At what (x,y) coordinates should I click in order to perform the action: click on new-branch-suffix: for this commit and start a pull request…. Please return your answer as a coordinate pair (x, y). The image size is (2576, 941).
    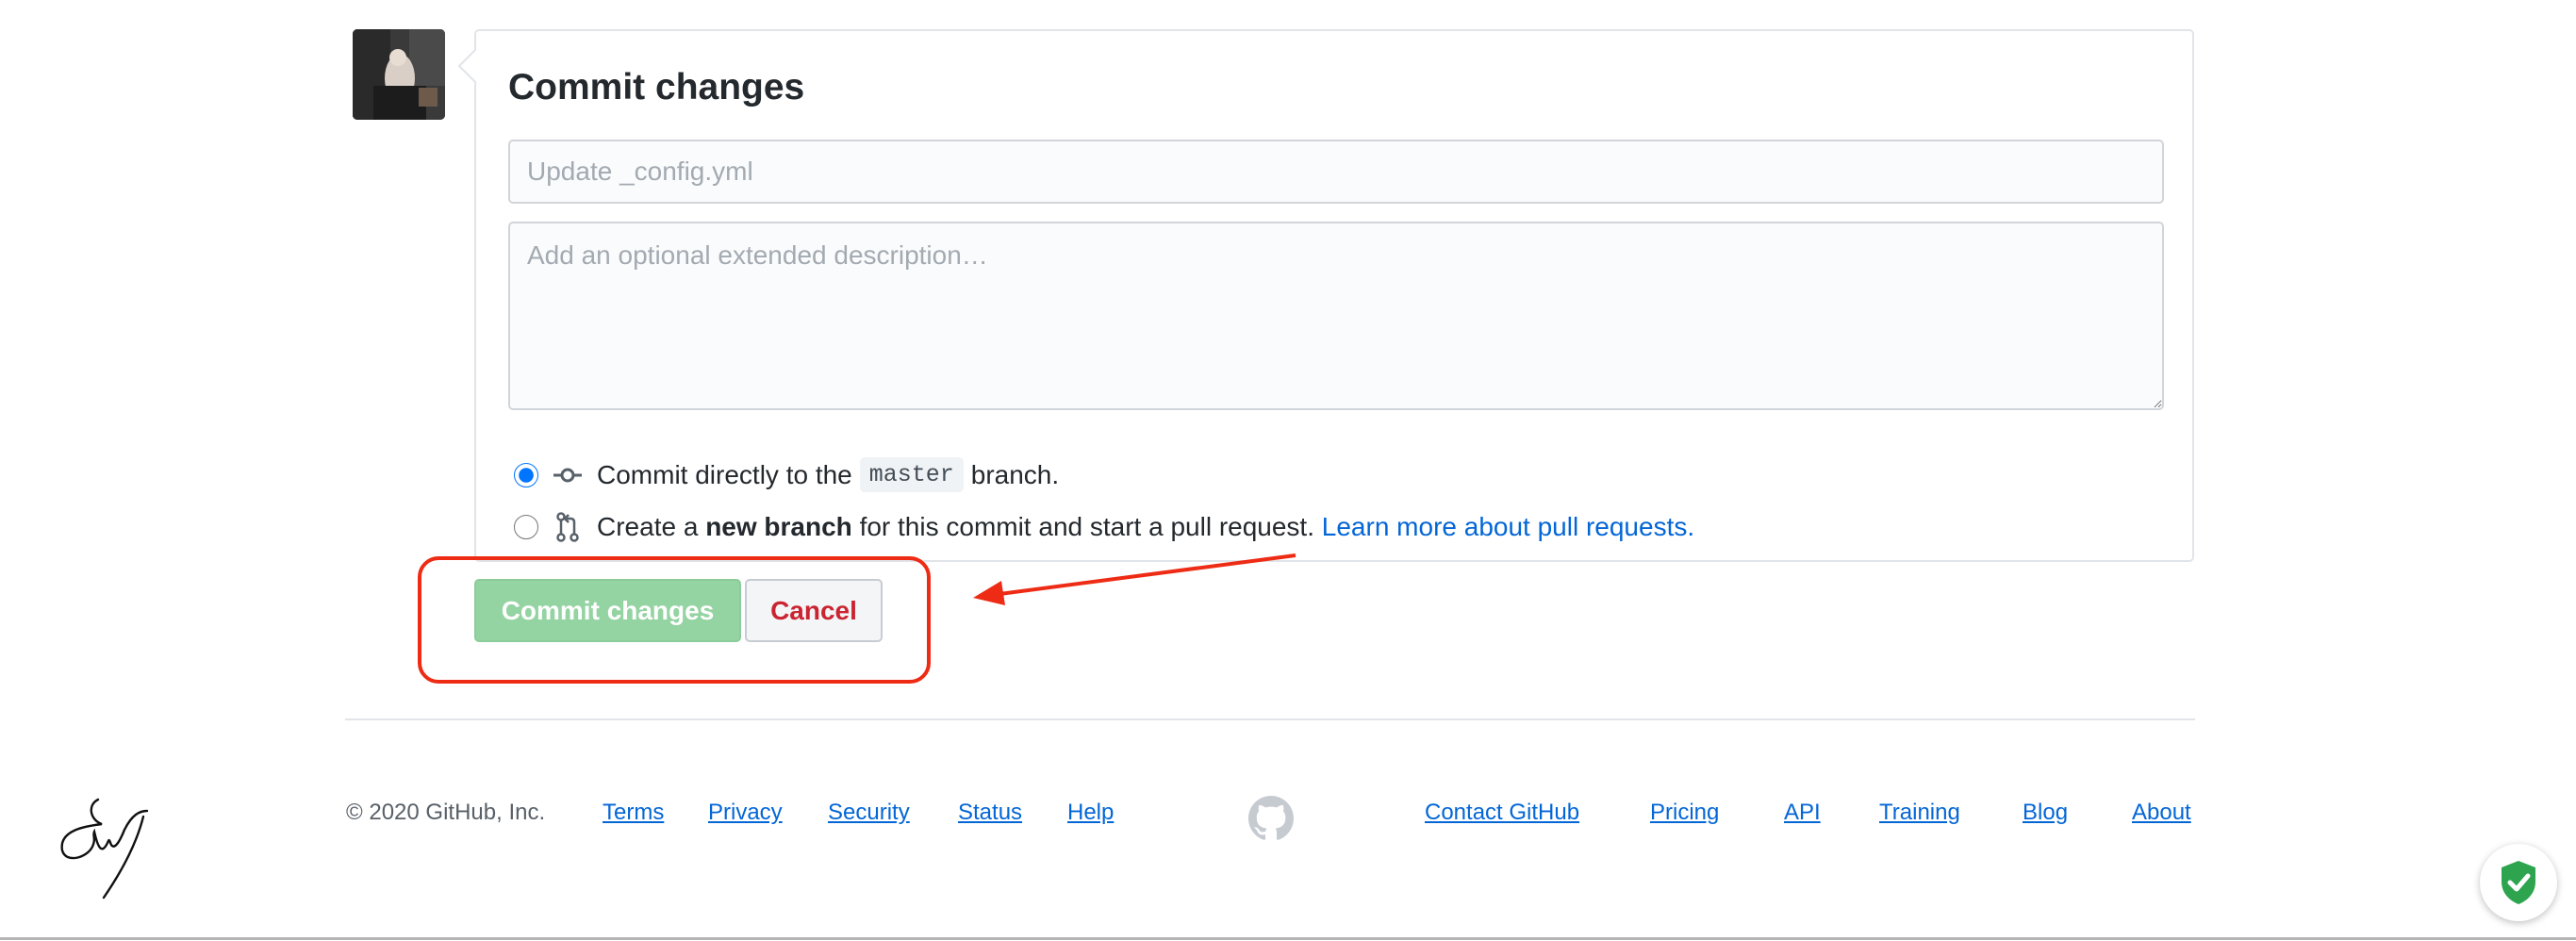
    Looking at the image, I should click on (1086, 526).